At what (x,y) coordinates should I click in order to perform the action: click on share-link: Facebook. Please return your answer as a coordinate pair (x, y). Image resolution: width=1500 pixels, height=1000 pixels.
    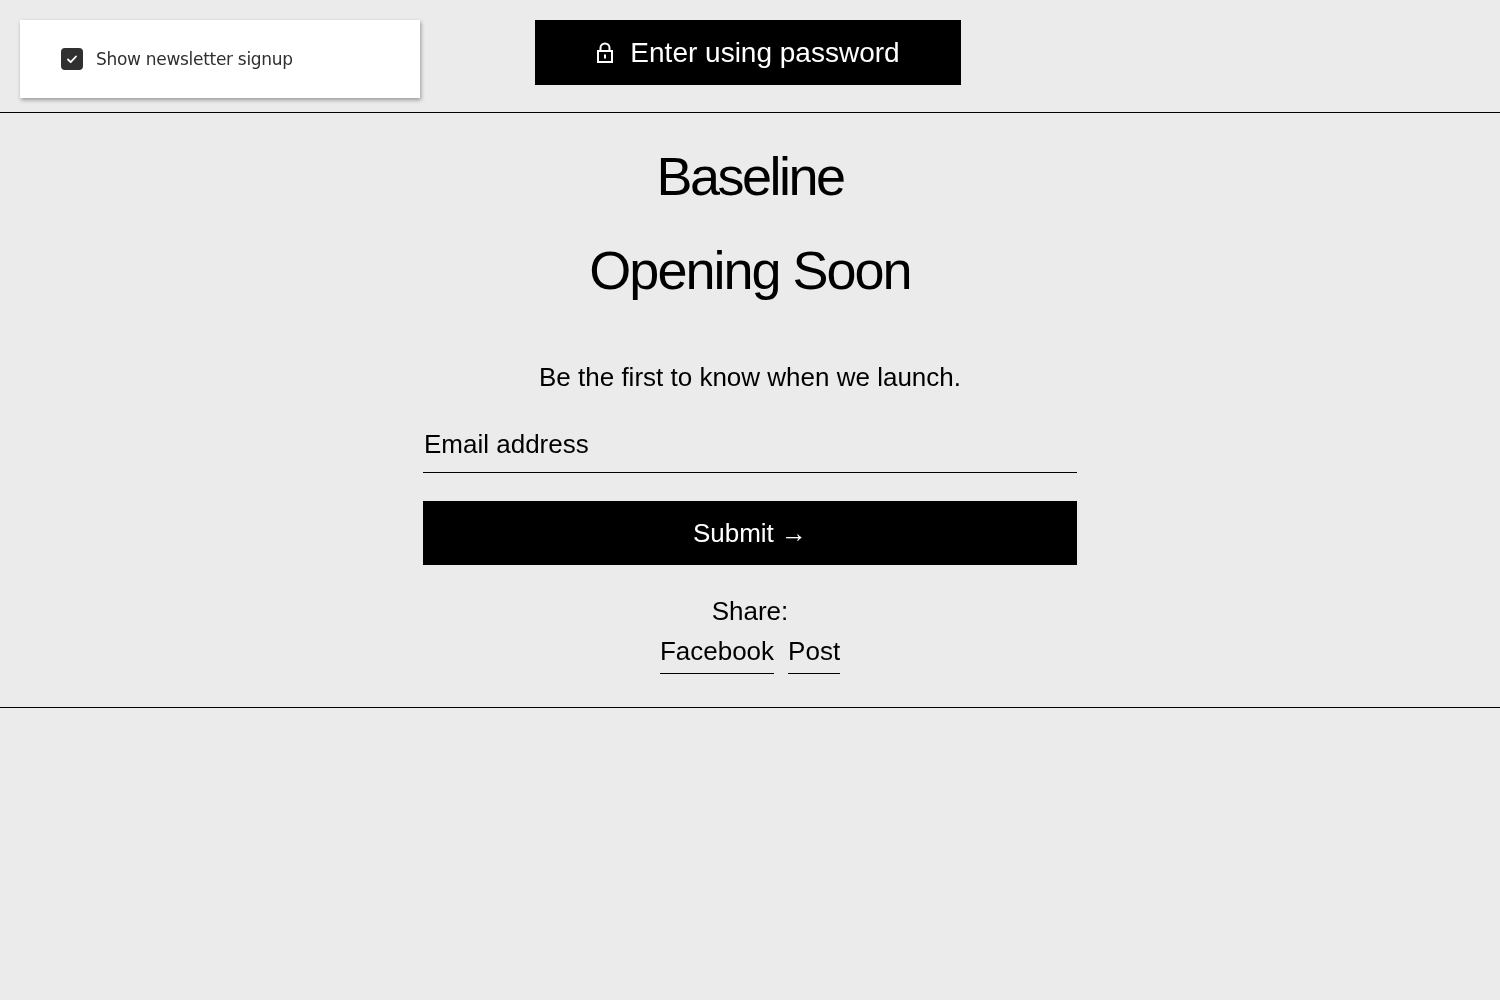
    Looking at the image, I should click on (717, 654).